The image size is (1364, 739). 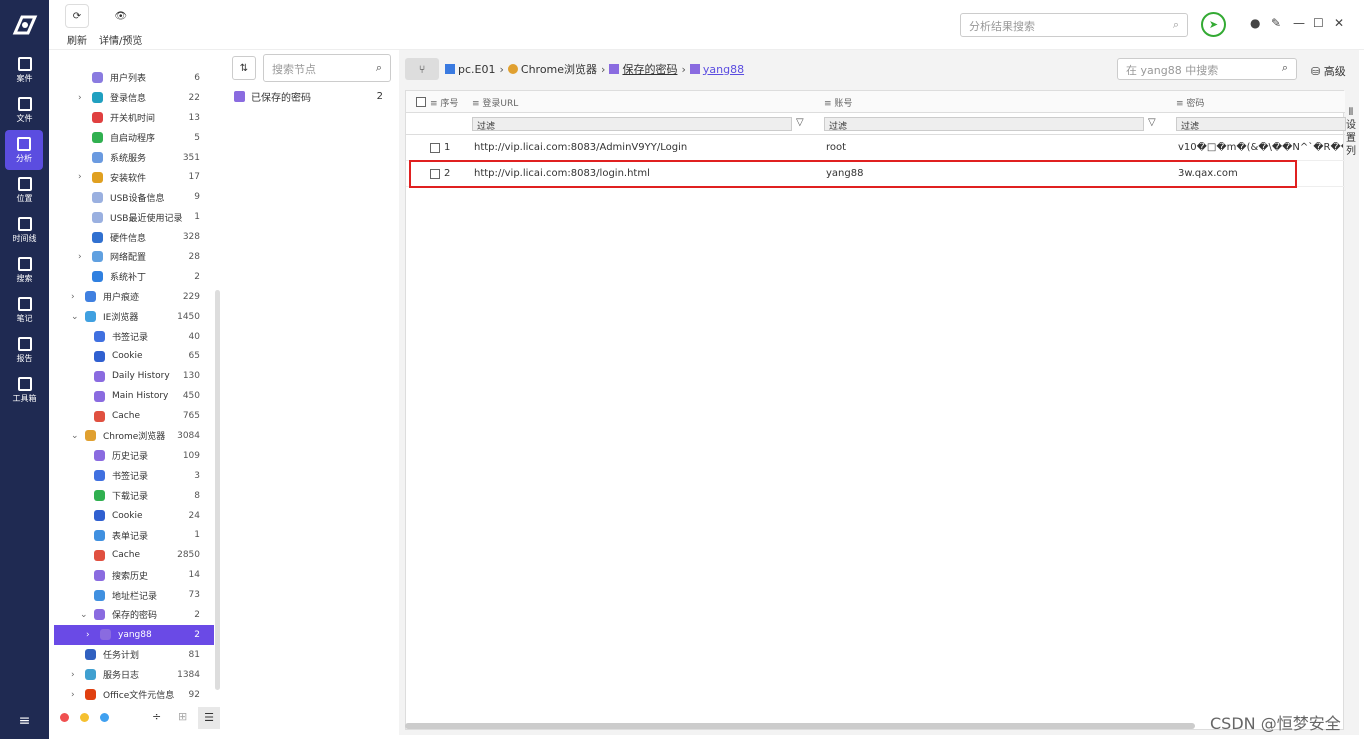 I want to click on maximize-icon: ☐, so click(x=1318, y=23).